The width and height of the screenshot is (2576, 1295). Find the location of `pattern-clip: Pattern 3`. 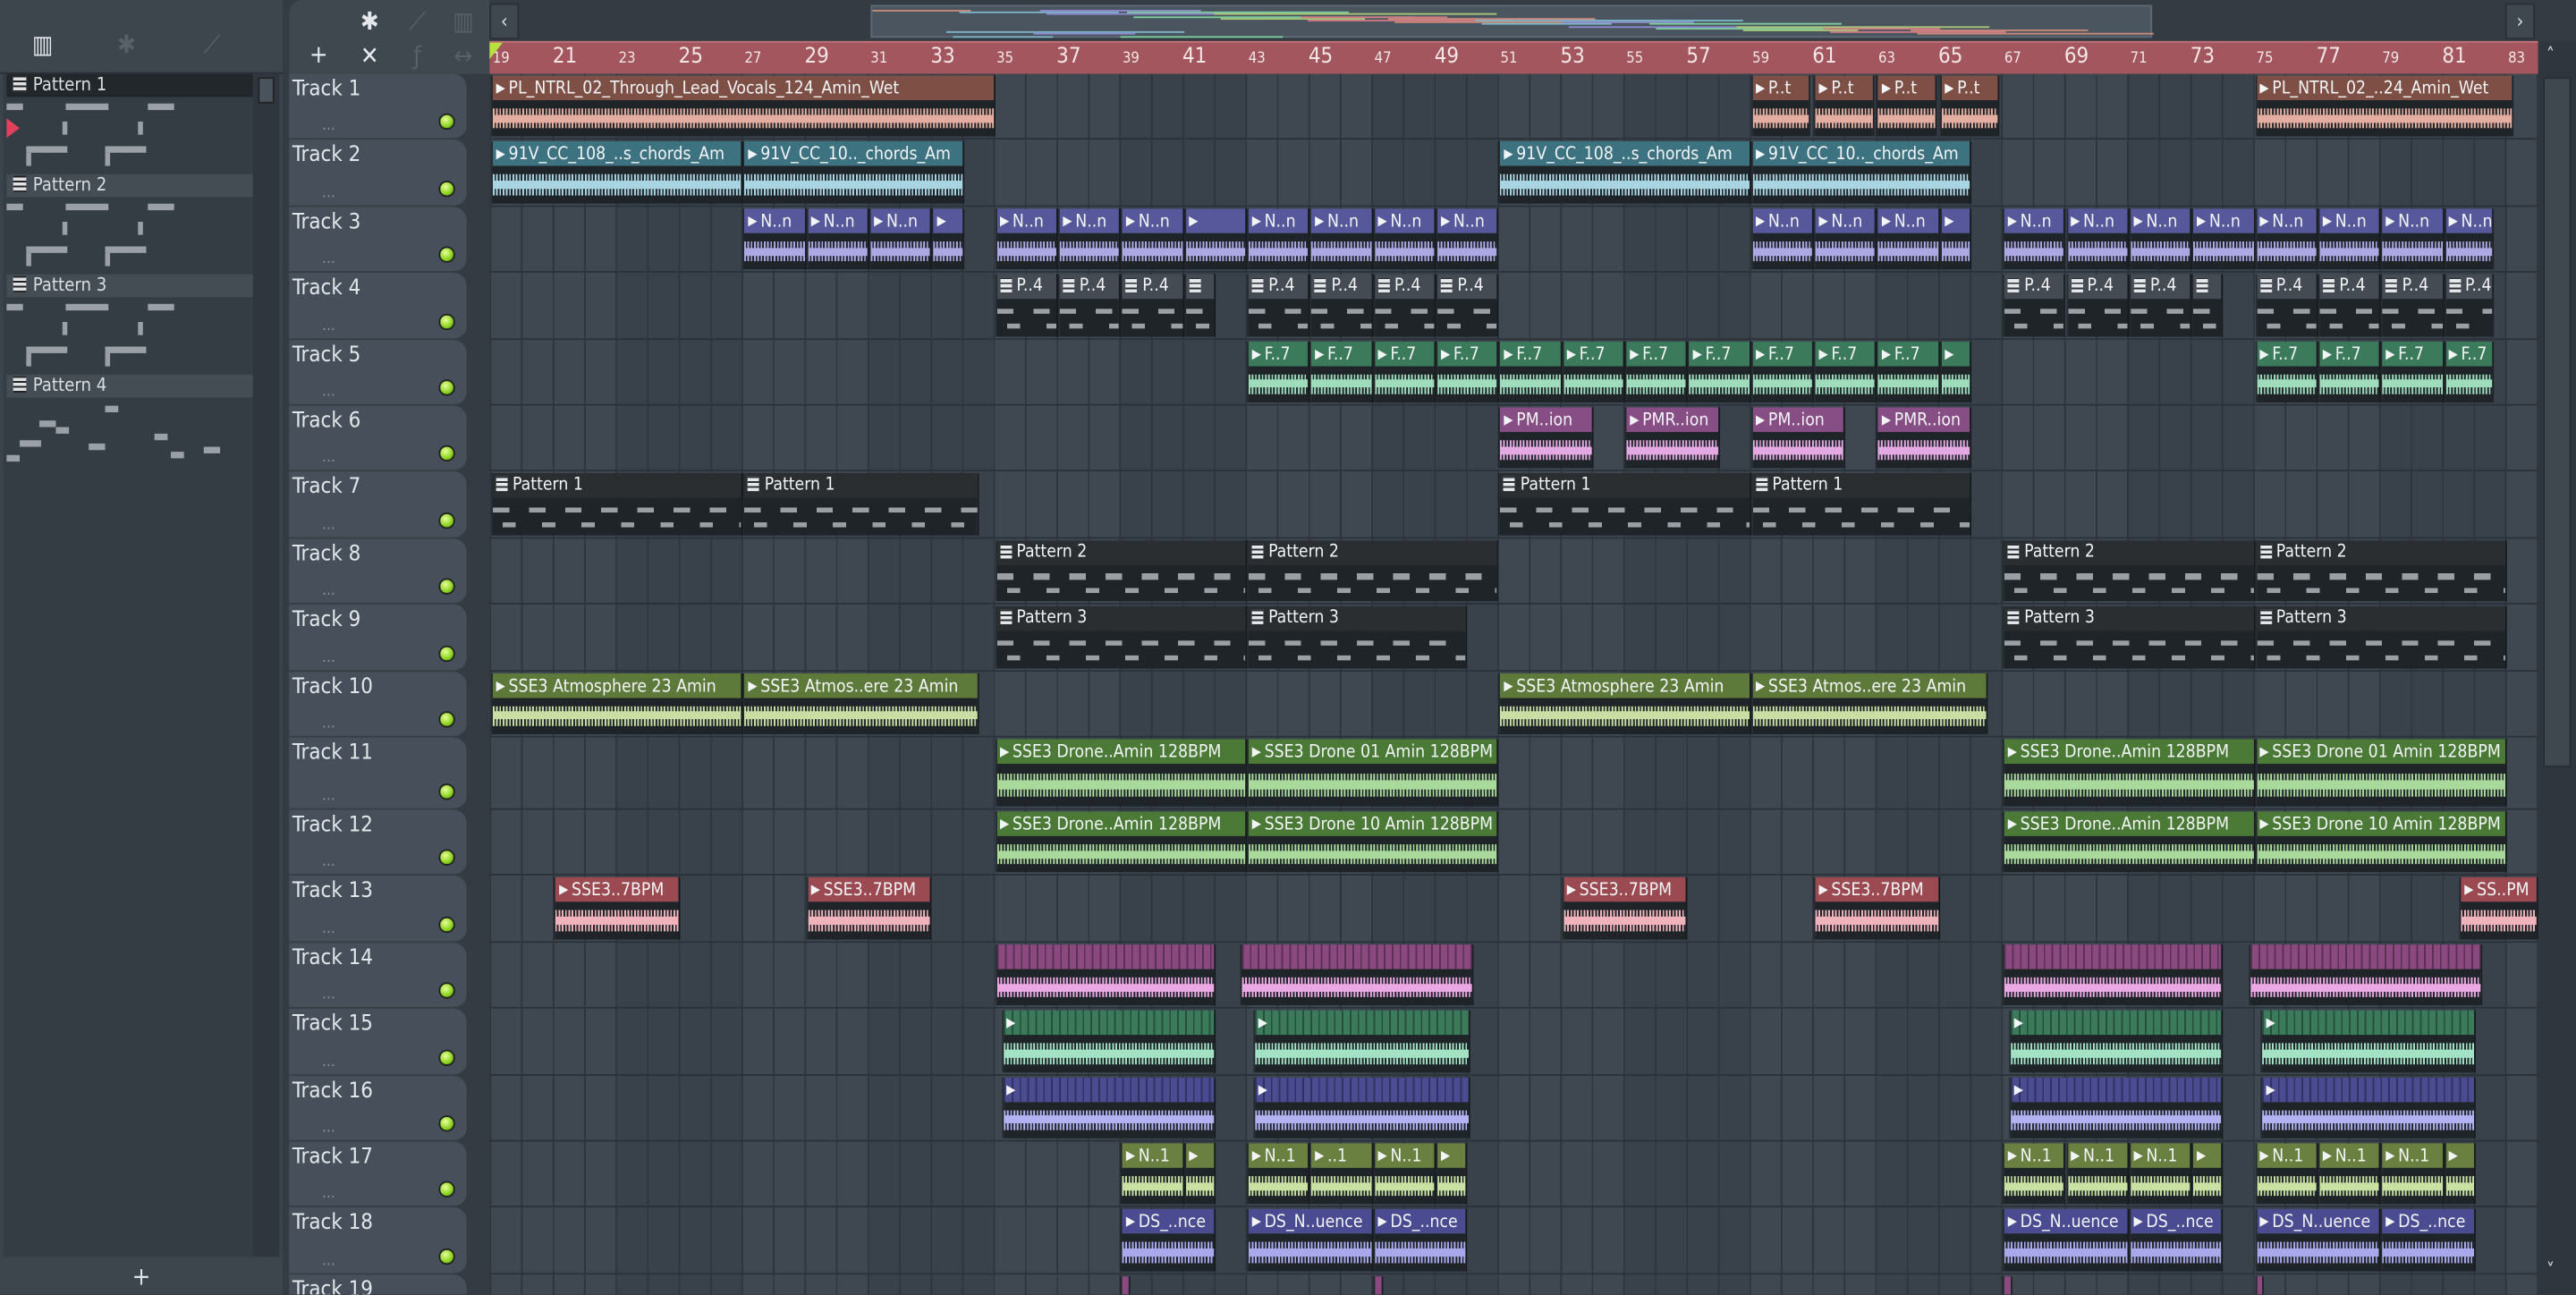

pattern-clip: Pattern 3 is located at coordinates (2129, 637).